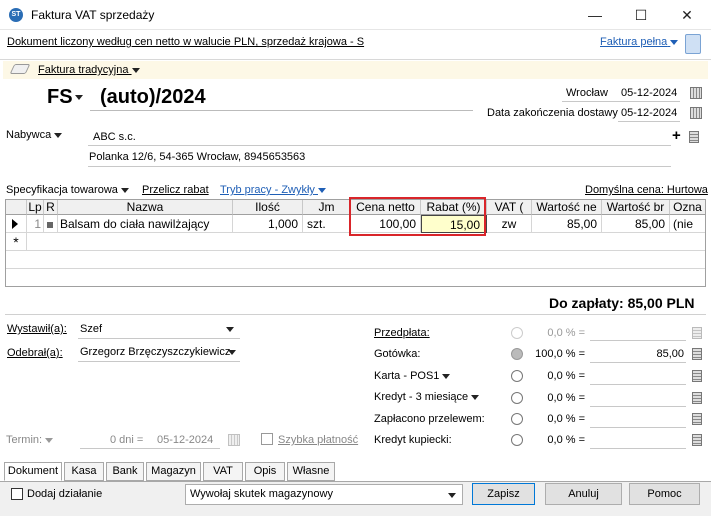 The image size is (711, 516). Describe the element at coordinates (268, 207) in the screenshot. I see `col-header-qty: Ilość` at that location.